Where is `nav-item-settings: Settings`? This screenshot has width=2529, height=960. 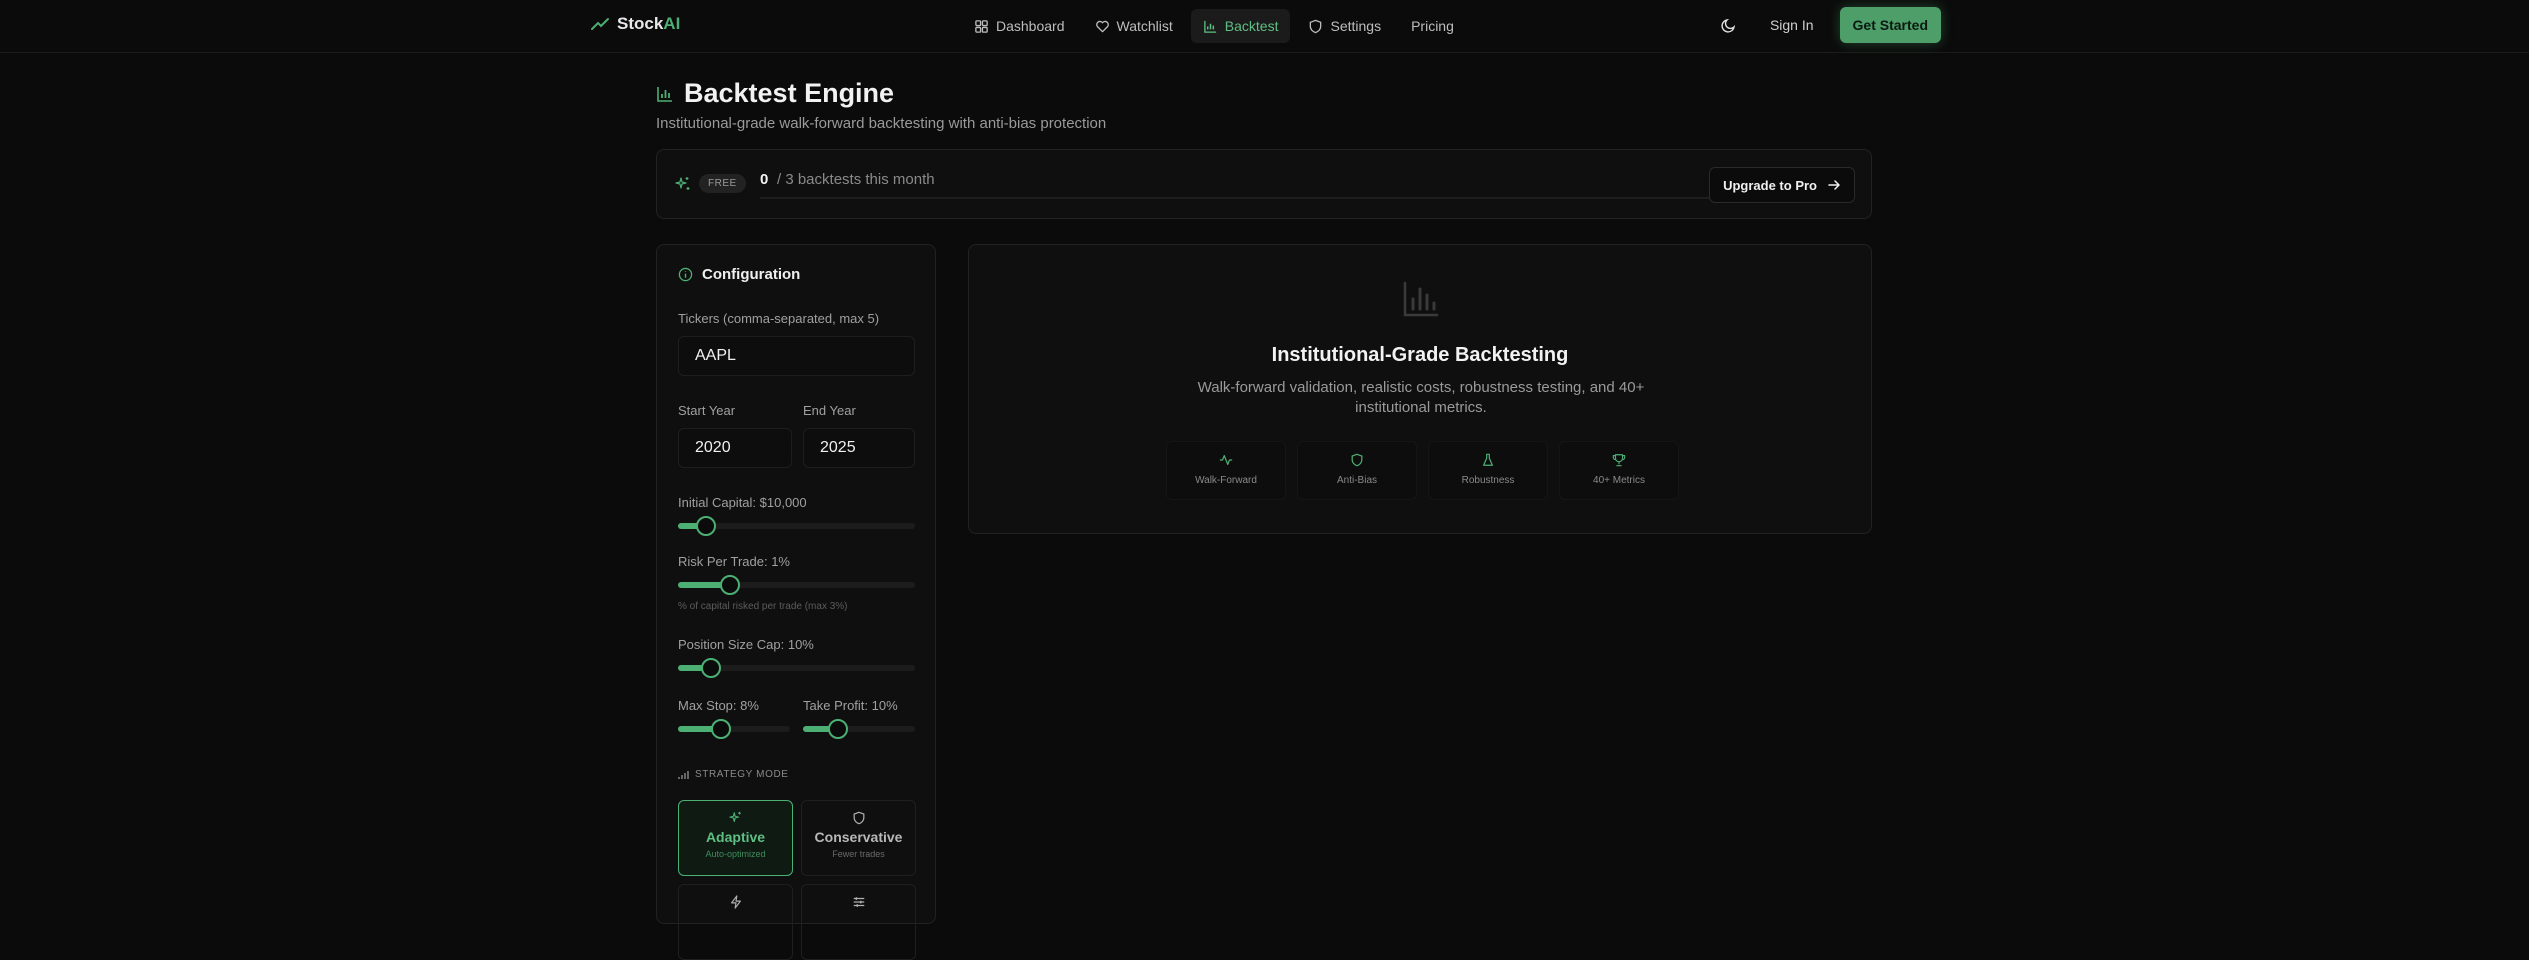
nav-item-settings: Settings is located at coordinates (1344, 26).